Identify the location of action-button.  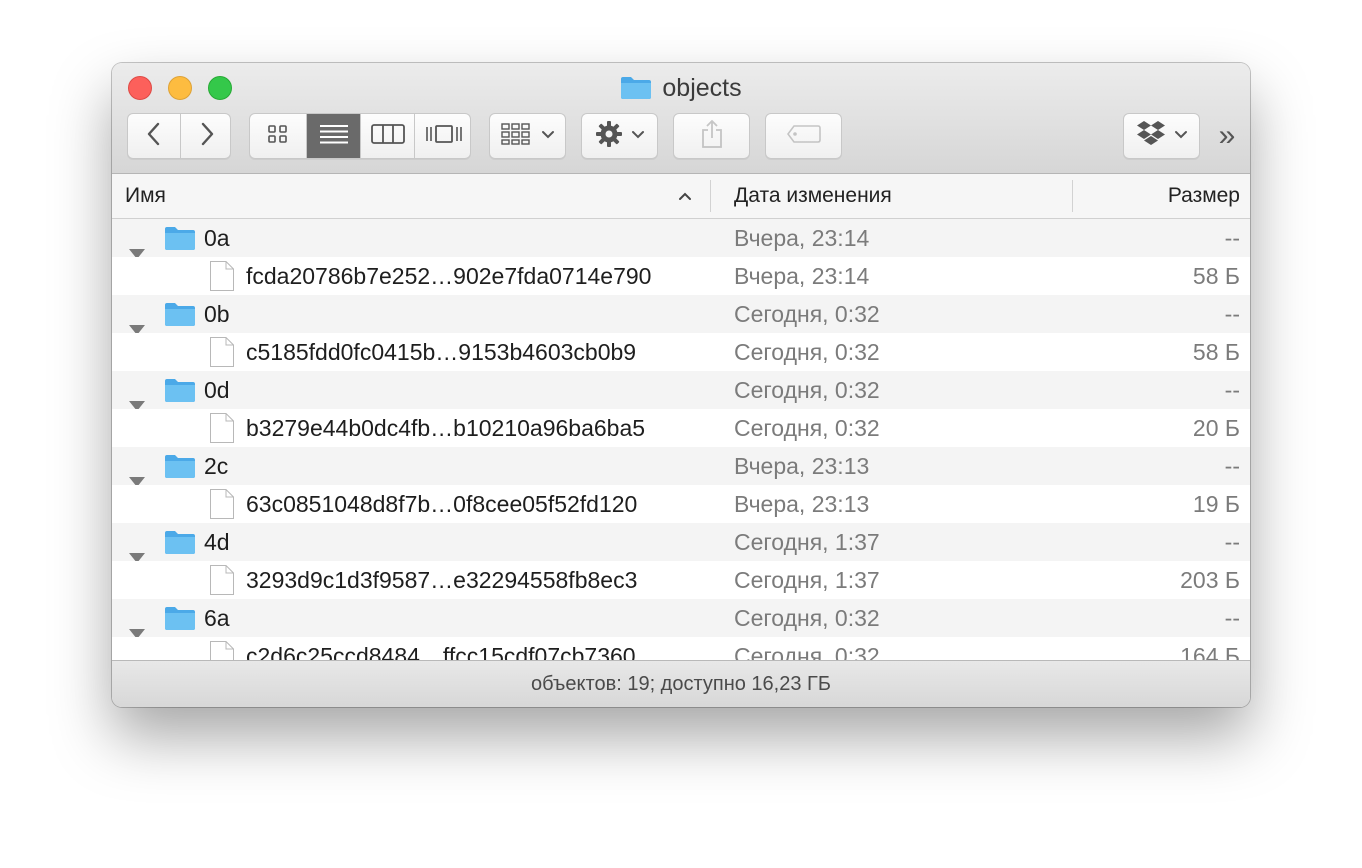
(619, 136).